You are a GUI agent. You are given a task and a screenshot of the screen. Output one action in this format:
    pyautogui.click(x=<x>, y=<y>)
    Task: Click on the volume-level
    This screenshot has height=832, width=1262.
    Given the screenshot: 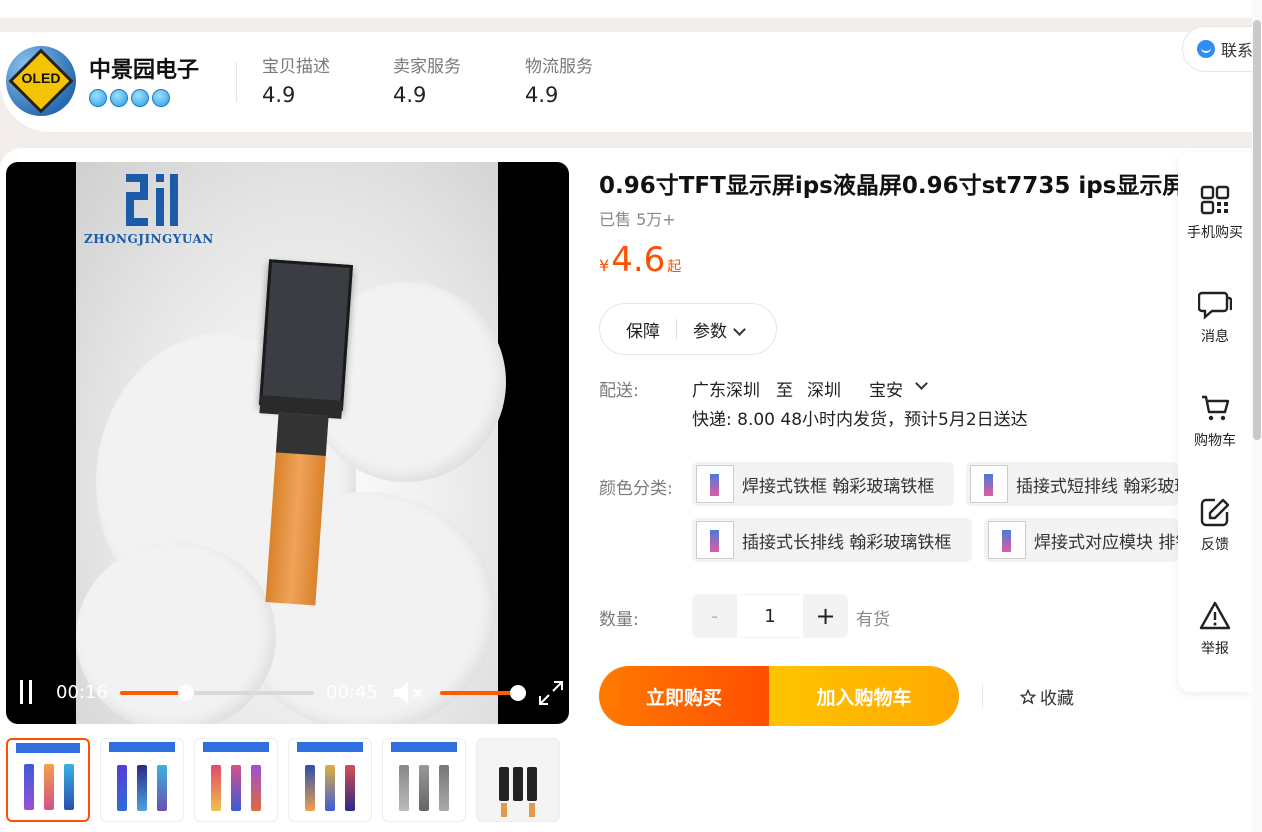 What is the action you would take?
    pyautogui.click(x=479, y=693)
    